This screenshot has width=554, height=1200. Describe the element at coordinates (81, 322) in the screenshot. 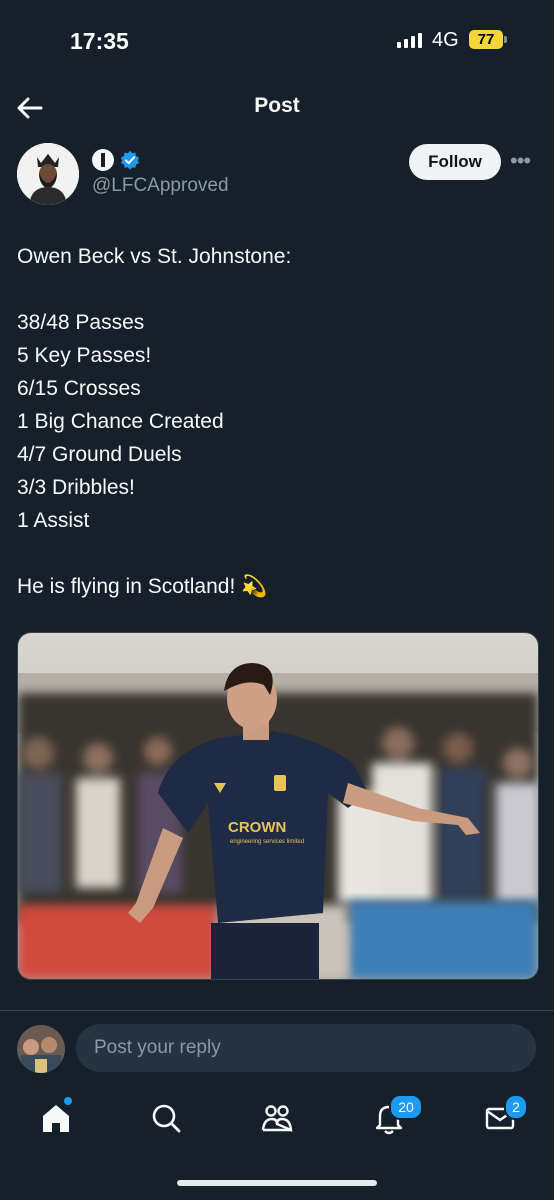

I see `stat-line: 38/48 Passes` at that location.